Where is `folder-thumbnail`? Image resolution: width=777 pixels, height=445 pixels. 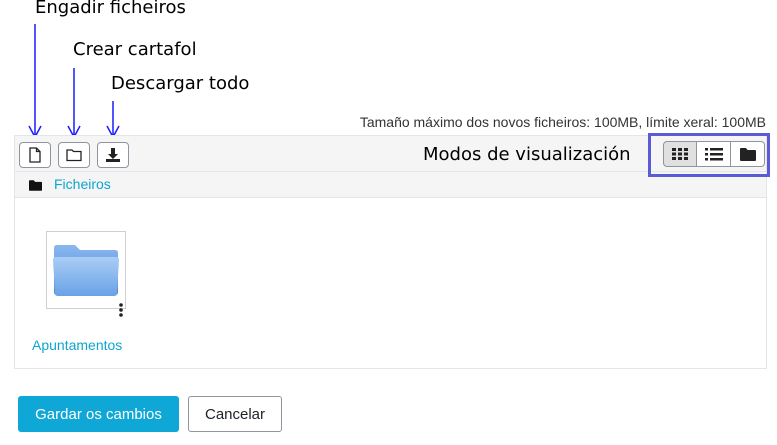 folder-thumbnail is located at coordinates (86, 270).